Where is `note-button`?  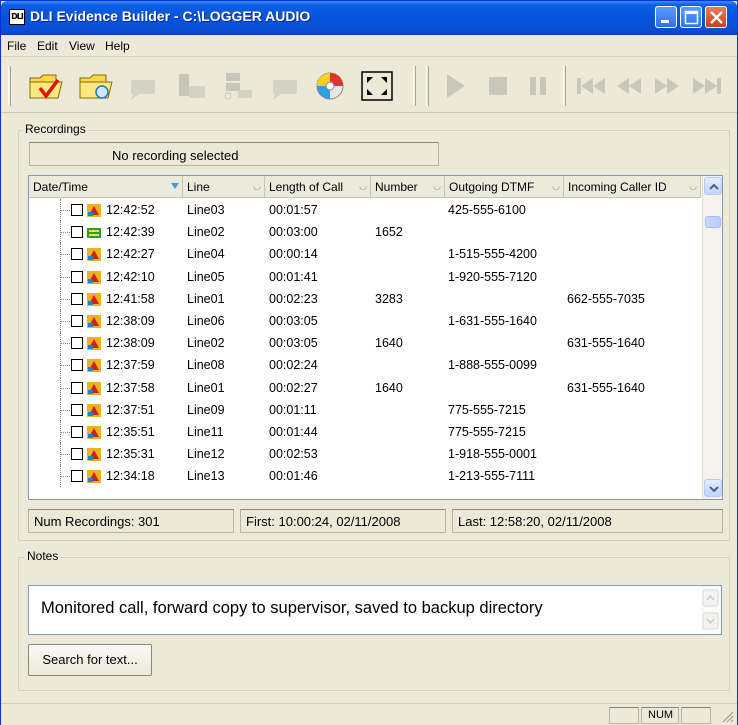 note-button is located at coordinates (143, 86).